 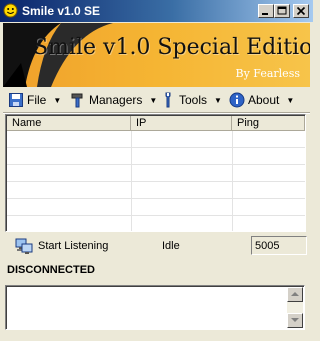 I want to click on menu-tools: Tools ▼, so click(x=191, y=100).